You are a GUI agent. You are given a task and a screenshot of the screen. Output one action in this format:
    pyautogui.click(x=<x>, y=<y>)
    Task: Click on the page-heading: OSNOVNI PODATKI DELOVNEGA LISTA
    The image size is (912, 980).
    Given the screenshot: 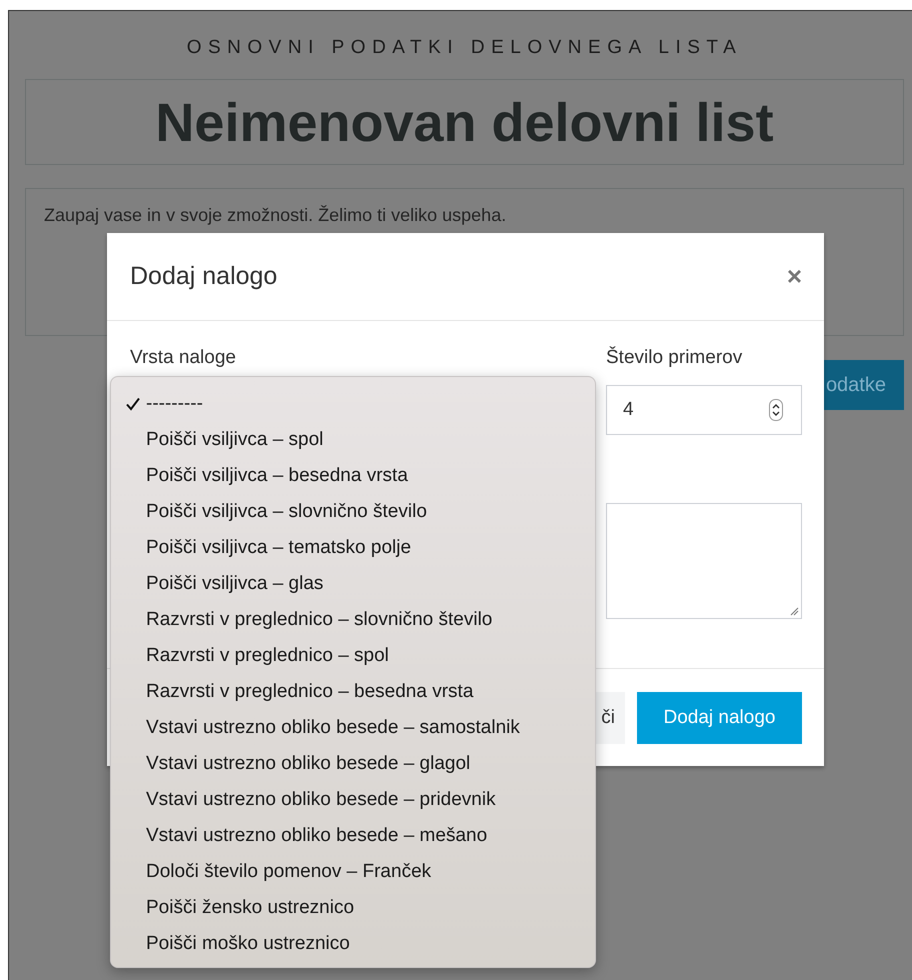 What is the action you would take?
    pyautogui.click(x=465, y=48)
    